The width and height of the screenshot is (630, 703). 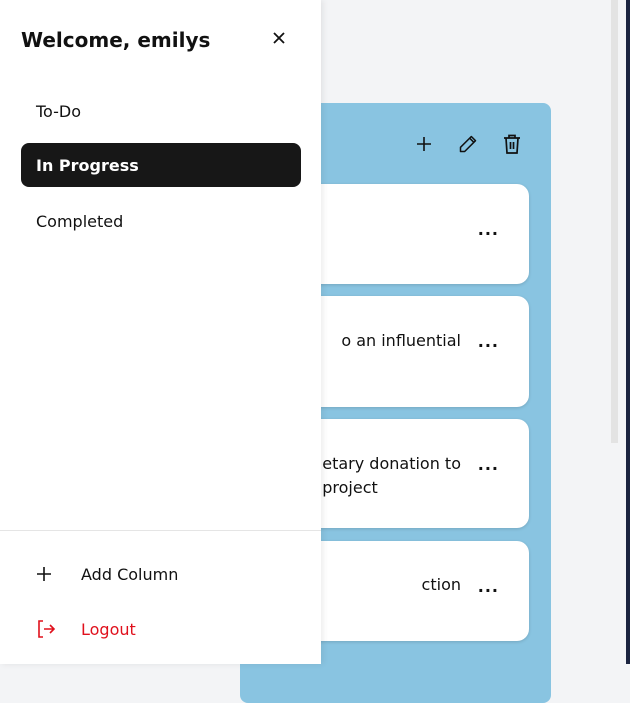 What do you see at coordinates (46, 574) in the screenshot?
I see `plus-icon` at bounding box center [46, 574].